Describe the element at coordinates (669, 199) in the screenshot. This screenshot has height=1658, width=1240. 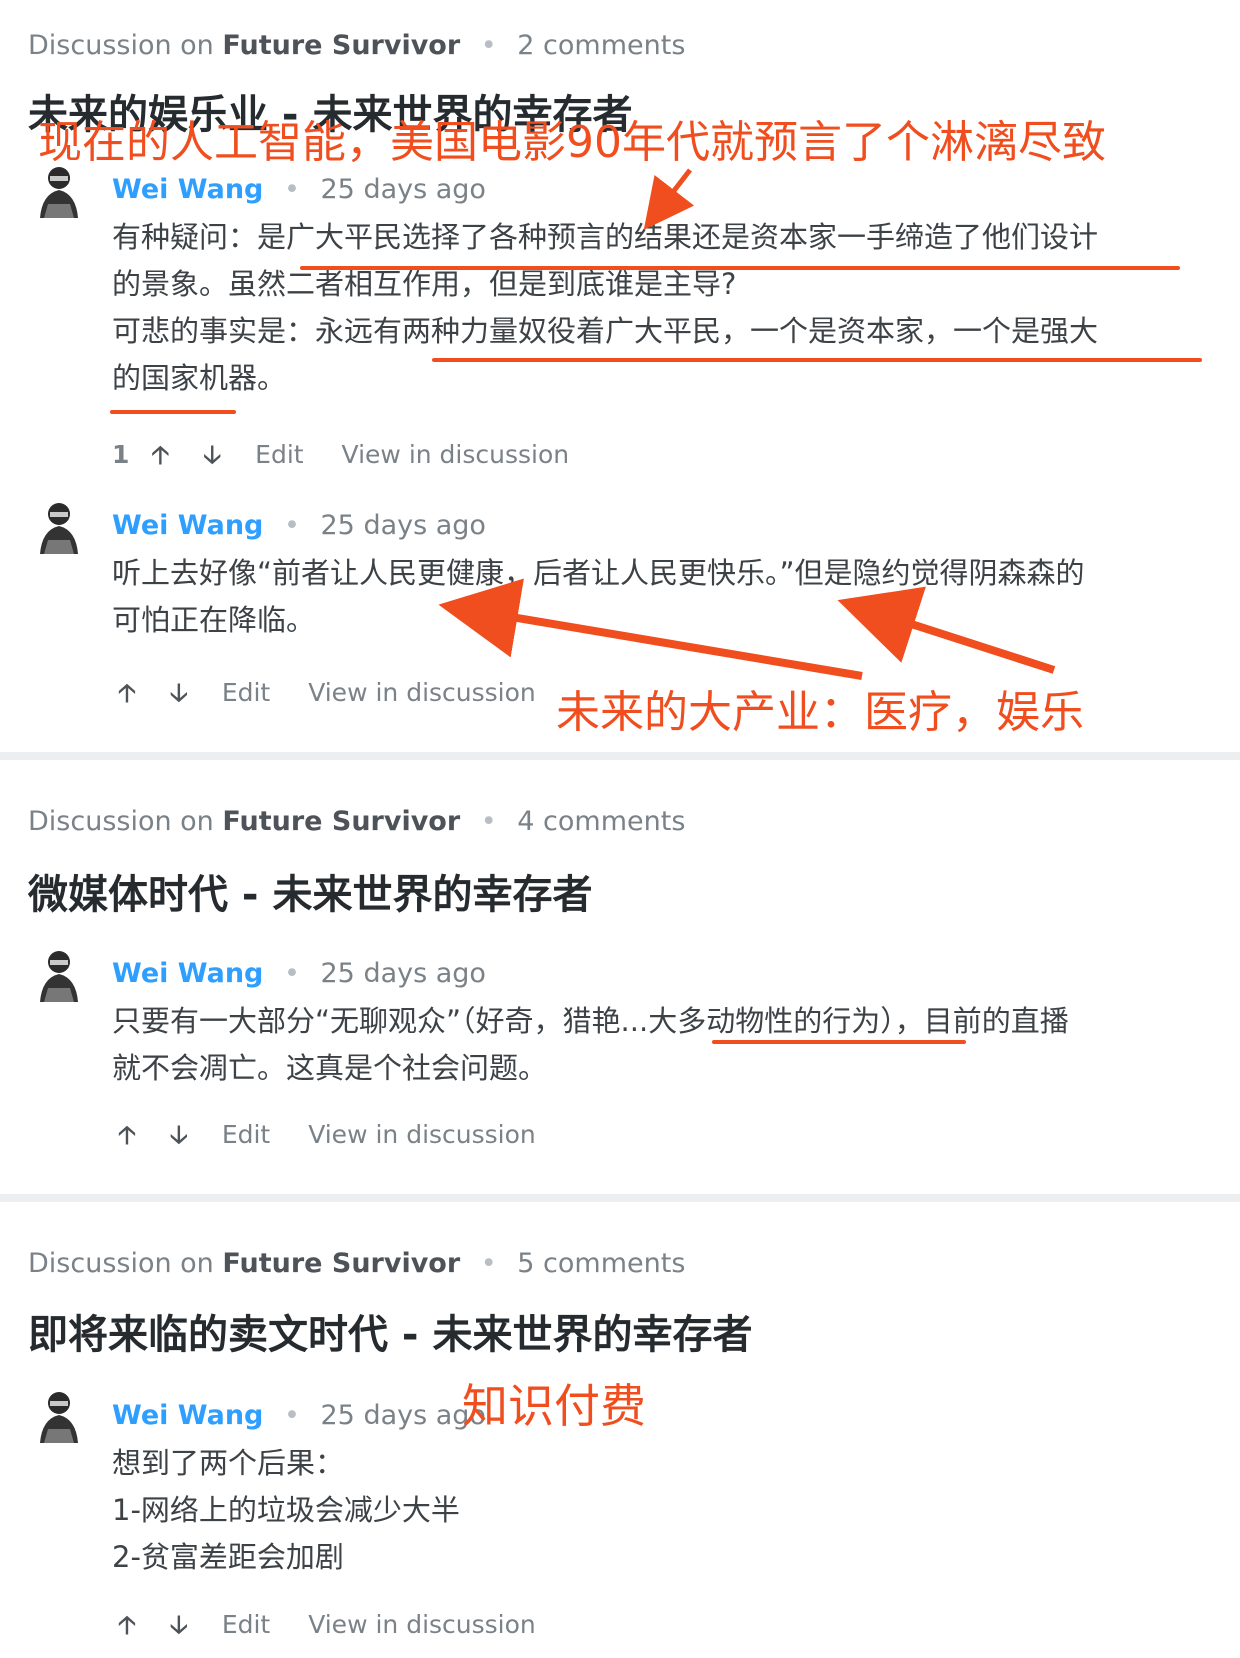
I see `annotation-arrow` at that location.